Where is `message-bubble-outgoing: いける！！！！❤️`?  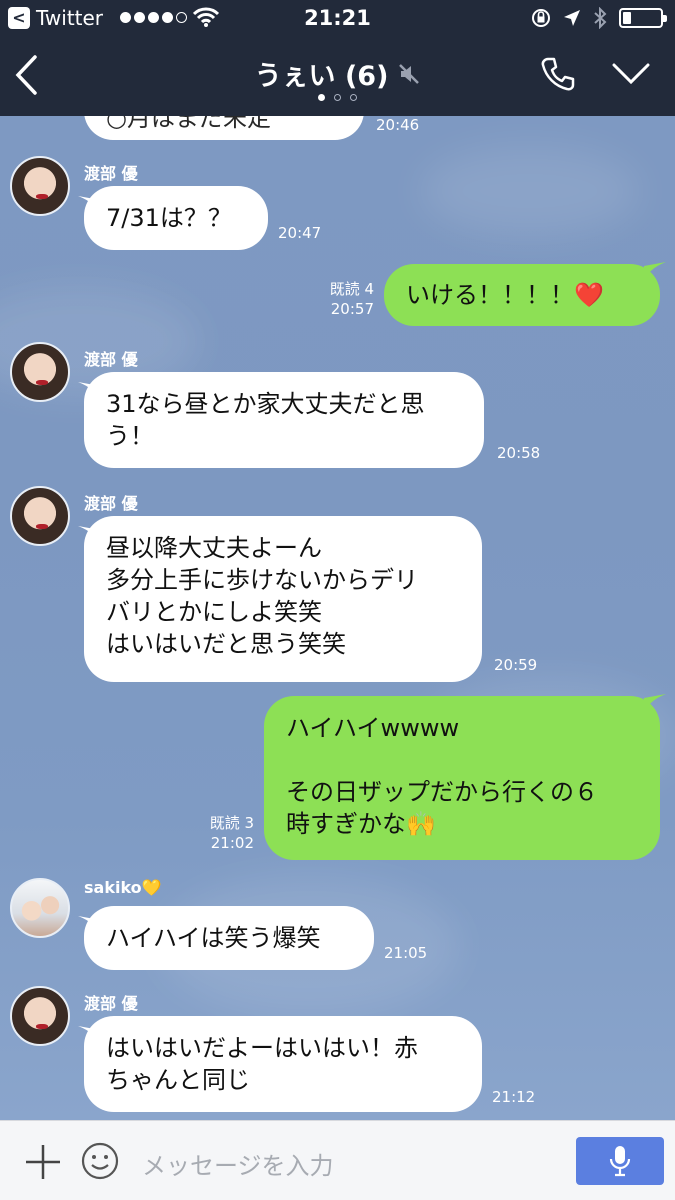
message-bubble-outgoing: いける！！！！❤️ is located at coordinates (522, 295).